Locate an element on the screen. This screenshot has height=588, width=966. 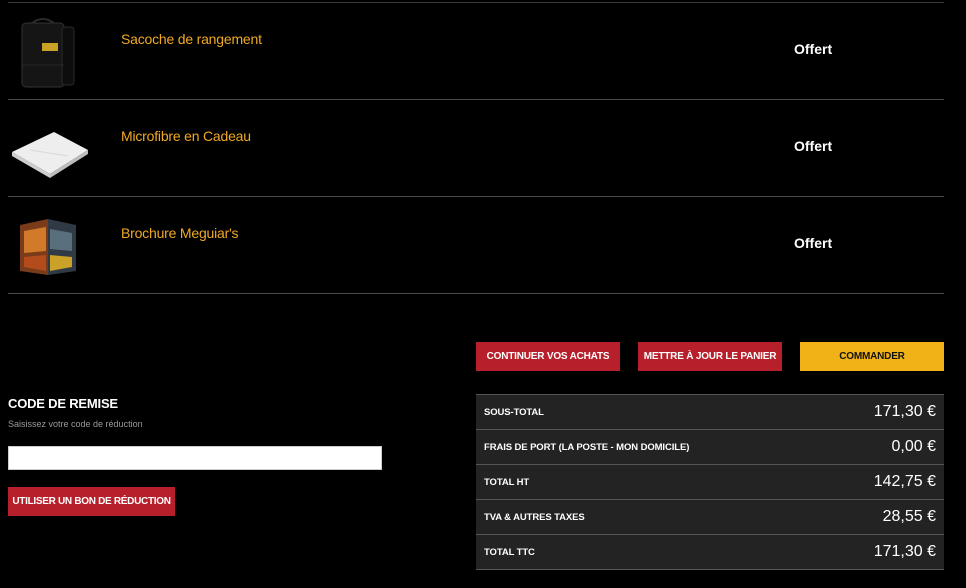
totals-label: TOTAL HT is located at coordinates (507, 482).